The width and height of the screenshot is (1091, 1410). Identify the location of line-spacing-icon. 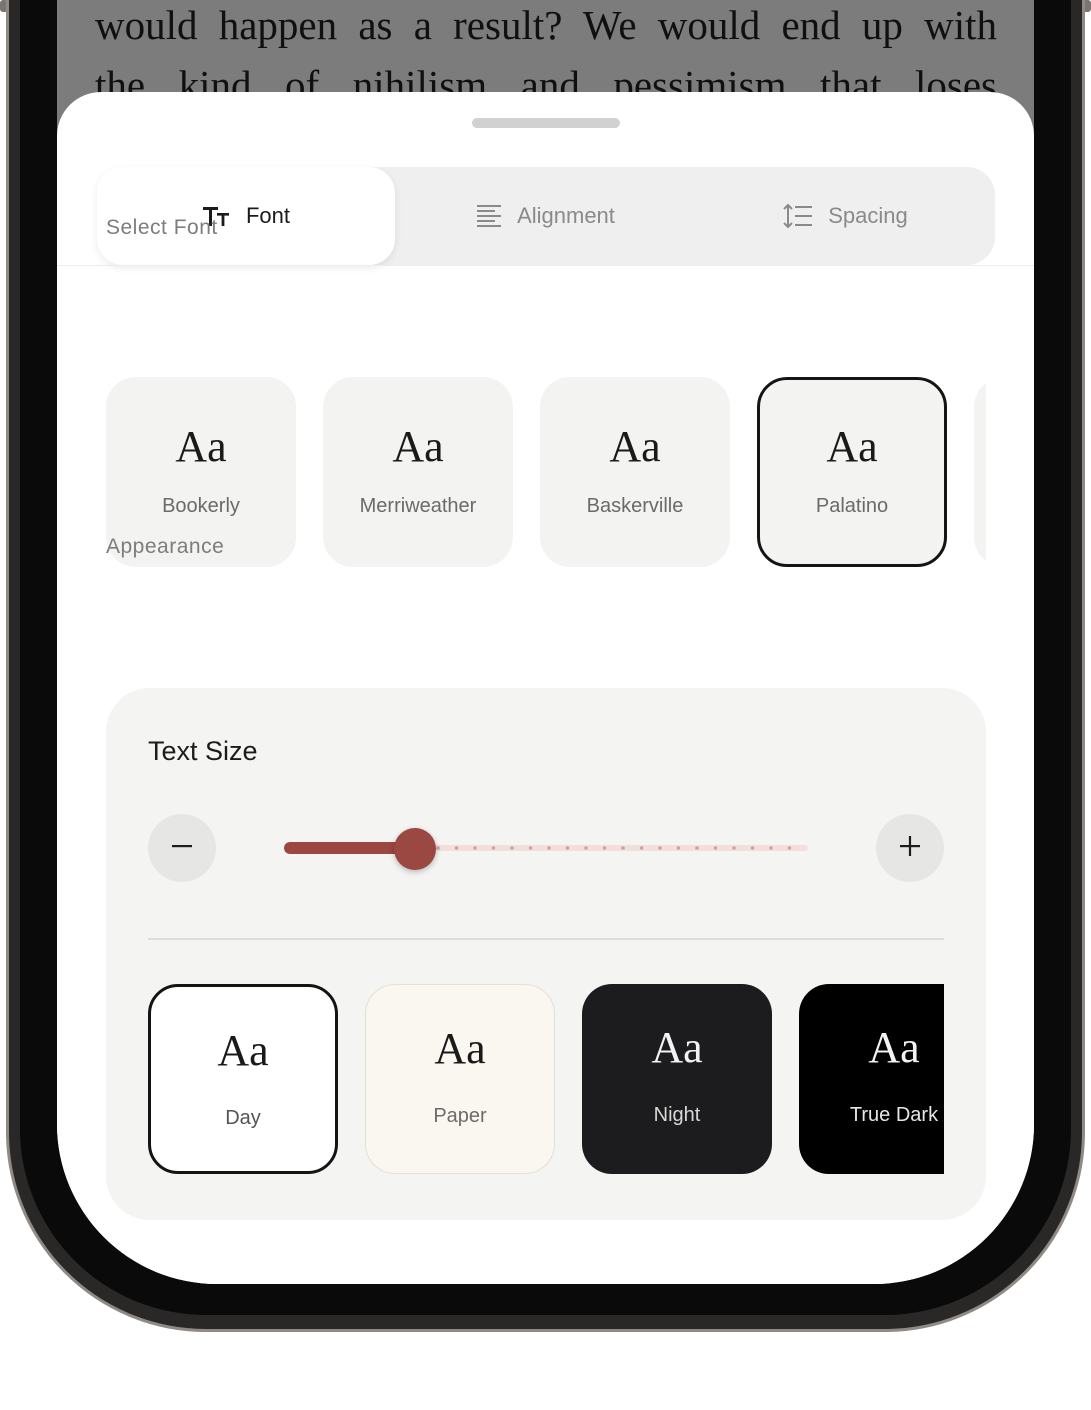
(798, 216).